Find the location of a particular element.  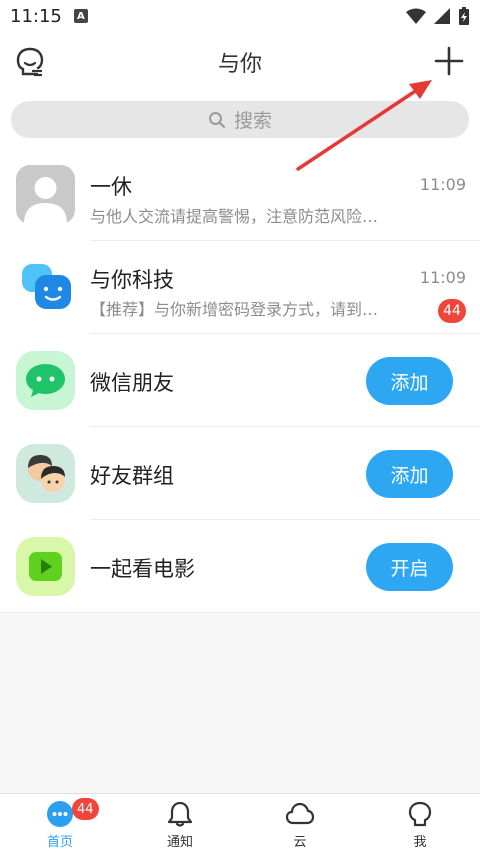

wifi-icon is located at coordinates (416, 16).